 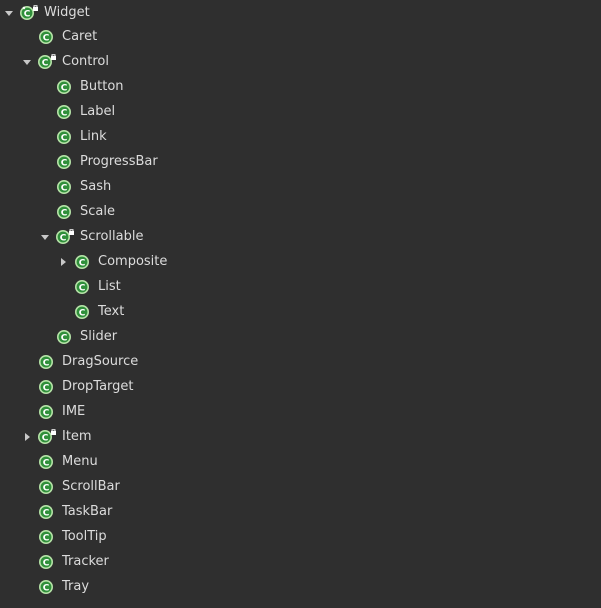 I want to click on tree-node-label: Label, so click(x=98, y=111).